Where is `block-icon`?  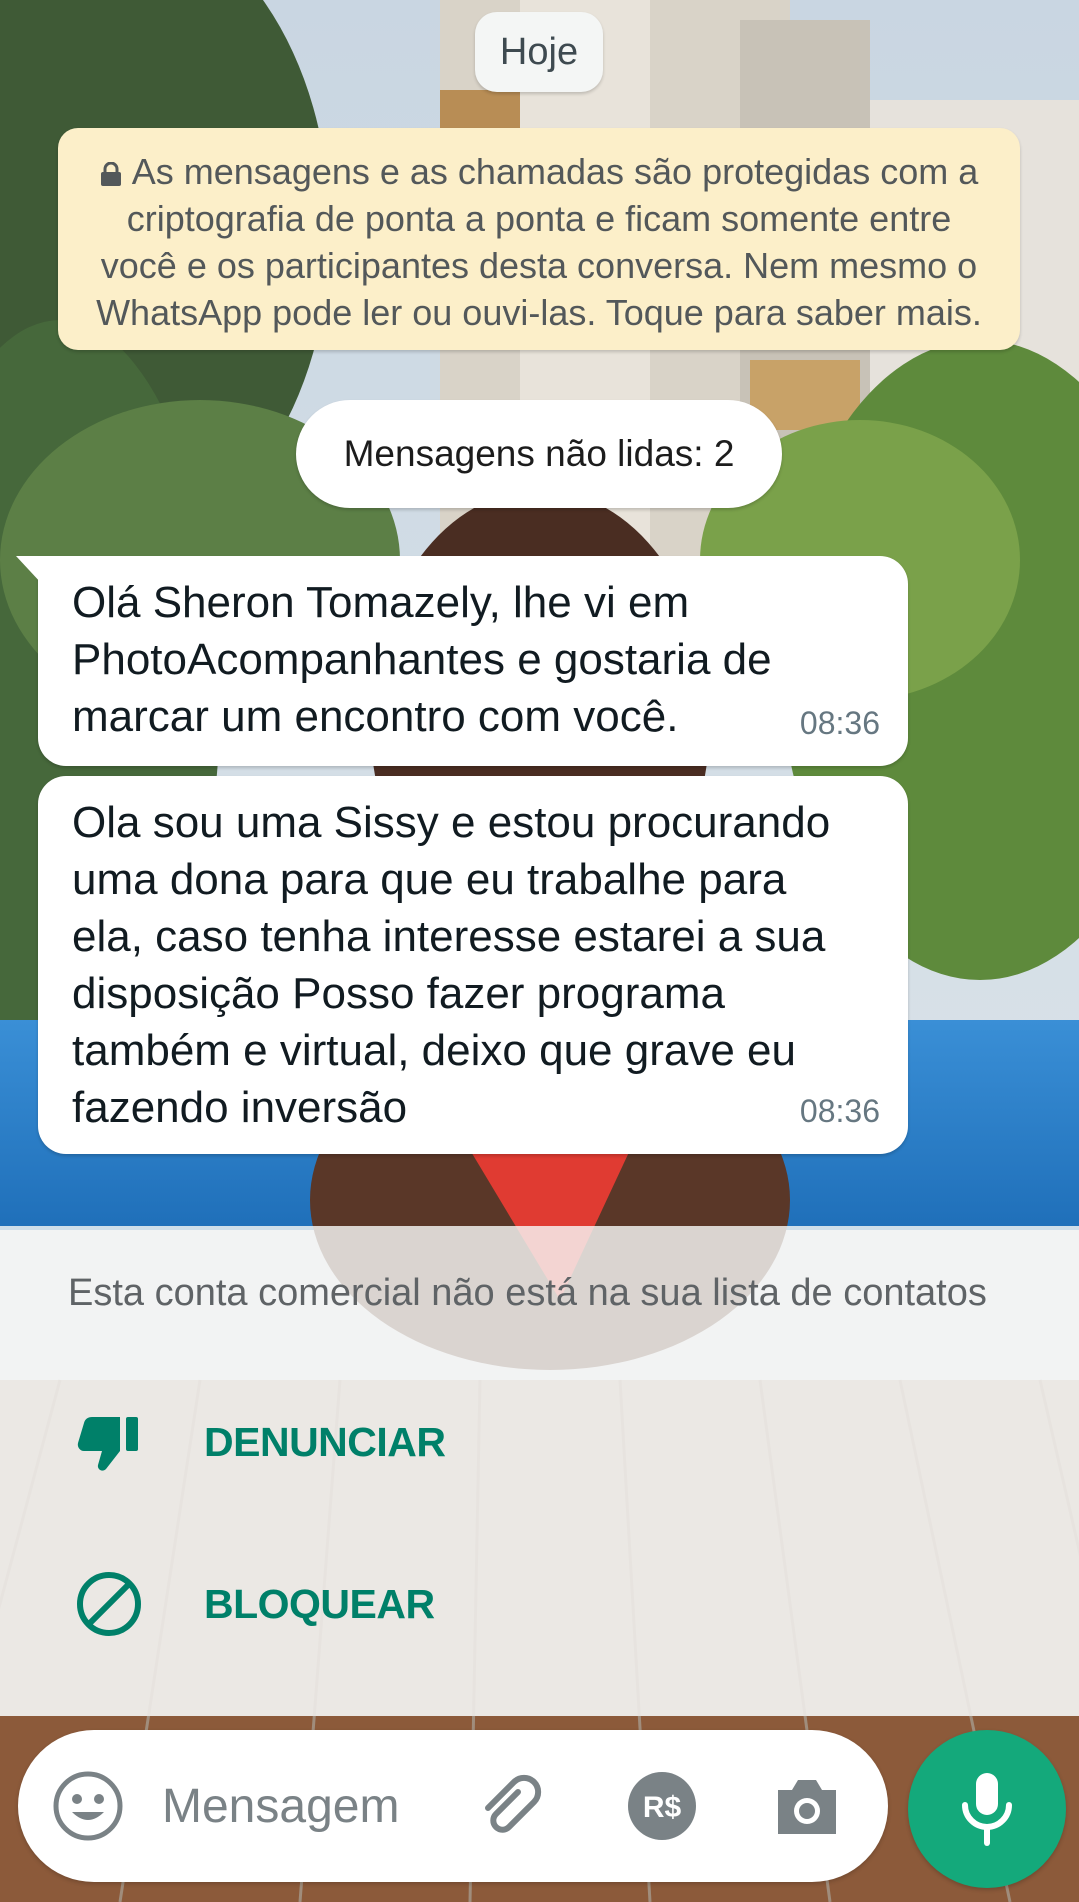 block-icon is located at coordinates (109, 1604).